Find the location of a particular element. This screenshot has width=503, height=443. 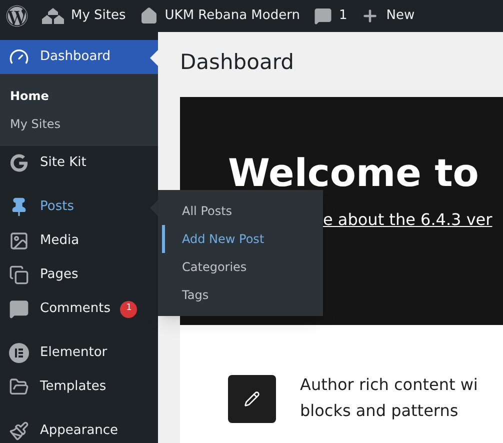

flyout-item: Tags is located at coordinates (242, 295).